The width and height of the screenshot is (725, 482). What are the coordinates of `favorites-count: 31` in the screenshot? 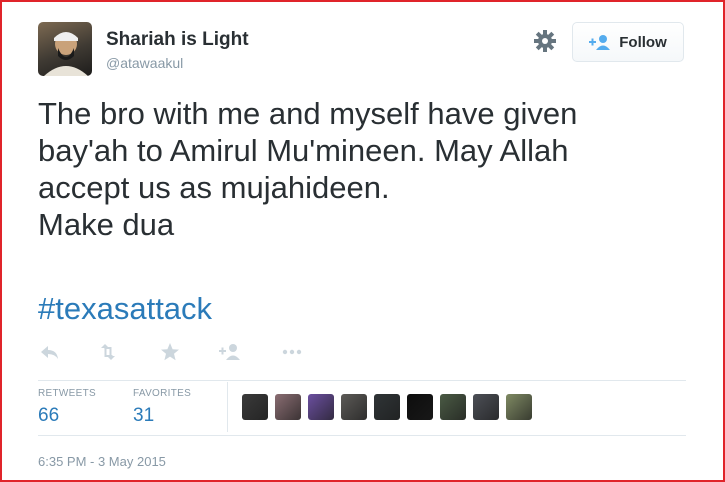 It's located at (143, 416).